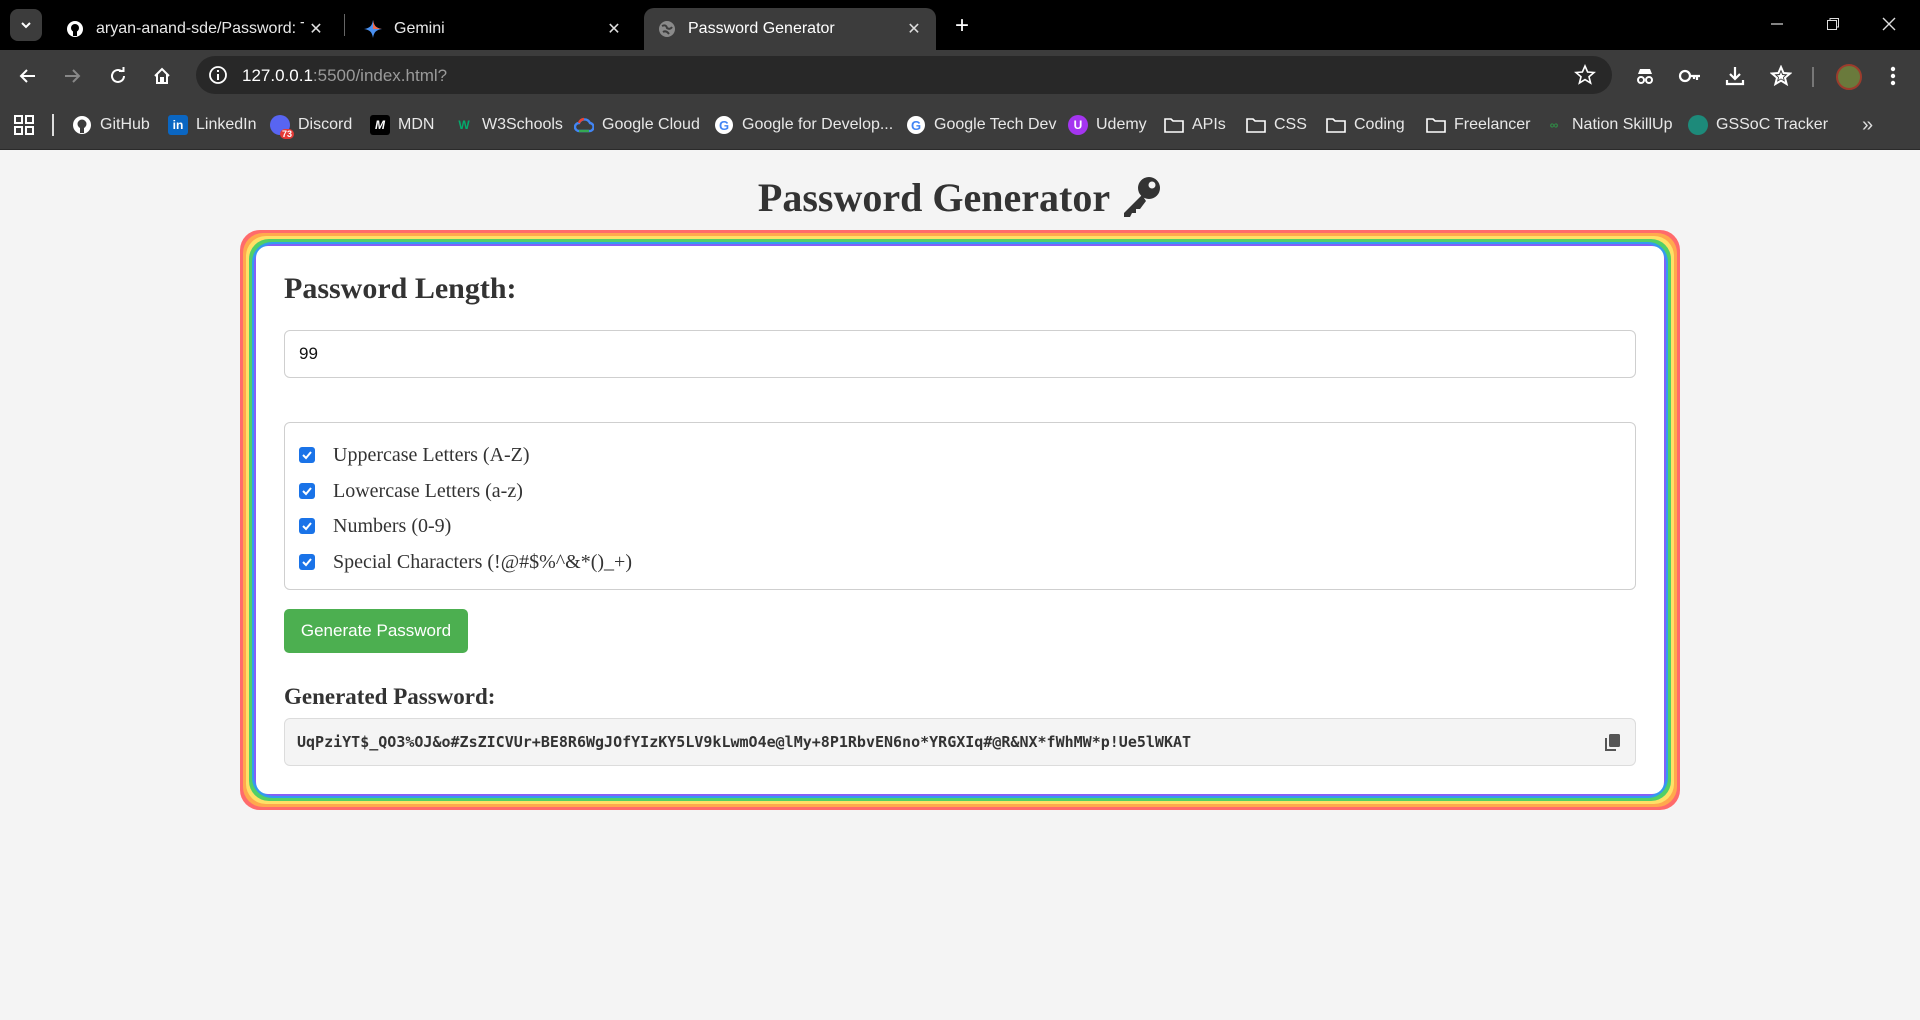 The height and width of the screenshot is (1020, 1920). I want to click on bookmark-folder-css: CSS, so click(1276, 125).